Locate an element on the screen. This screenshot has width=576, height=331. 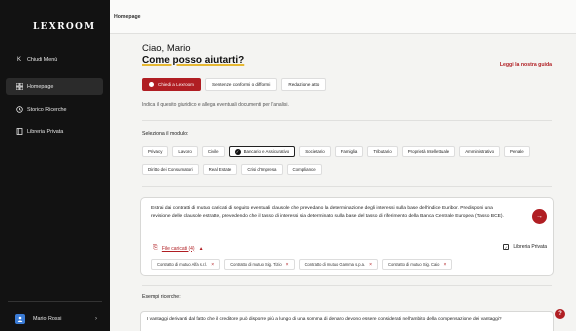
chevron-right-icon: › is located at coordinates (96, 319).